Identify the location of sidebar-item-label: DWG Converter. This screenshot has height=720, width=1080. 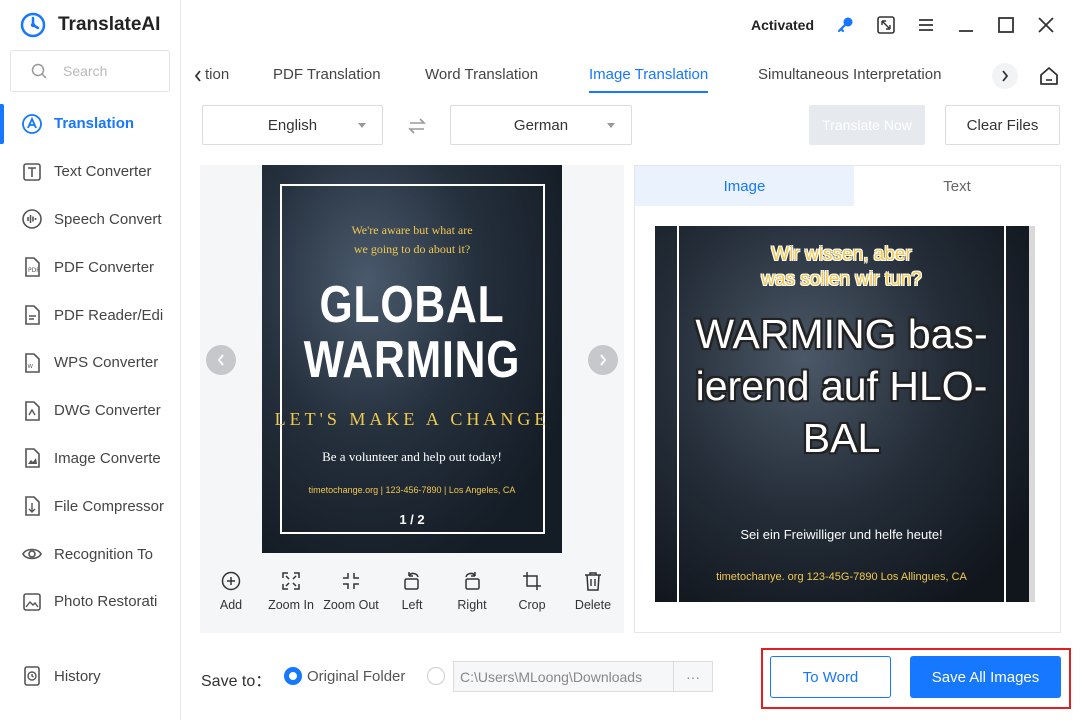
(107, 411).